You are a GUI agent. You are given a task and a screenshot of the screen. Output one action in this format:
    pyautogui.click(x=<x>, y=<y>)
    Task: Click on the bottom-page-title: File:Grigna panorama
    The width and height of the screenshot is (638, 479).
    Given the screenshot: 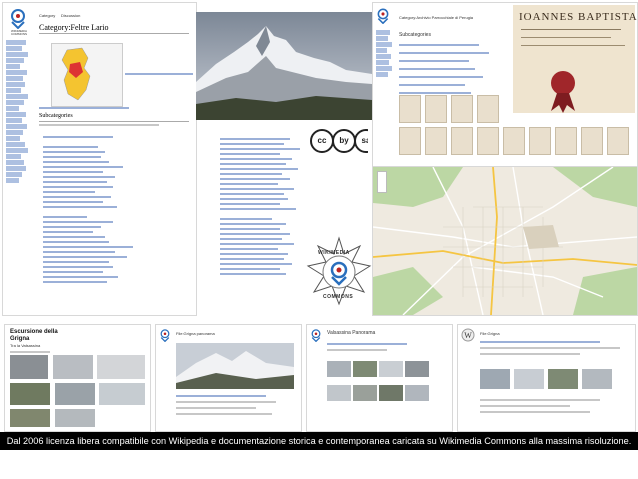 What is the action you would take?
    pyautogui.click(x=195, y=333)
    